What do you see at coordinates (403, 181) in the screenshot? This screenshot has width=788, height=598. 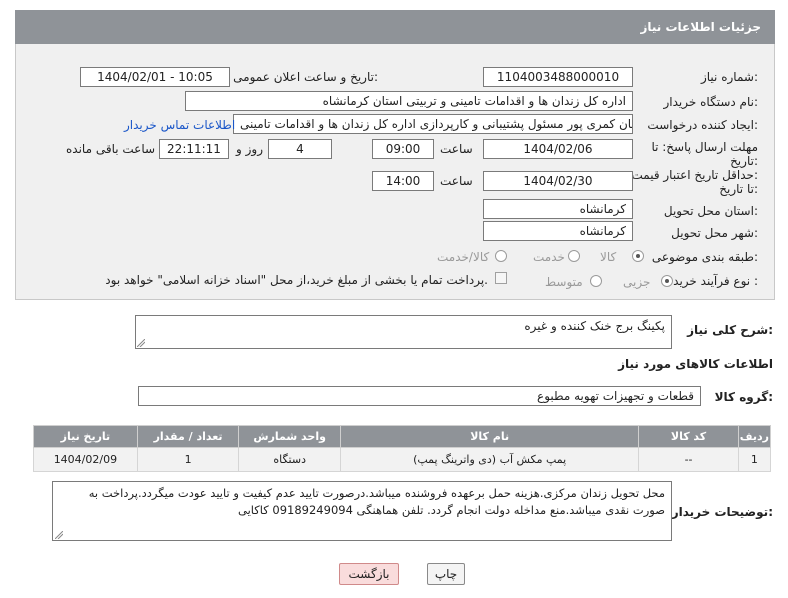 I see `price-time-field: 14:00` at bounding box center [403, 181].